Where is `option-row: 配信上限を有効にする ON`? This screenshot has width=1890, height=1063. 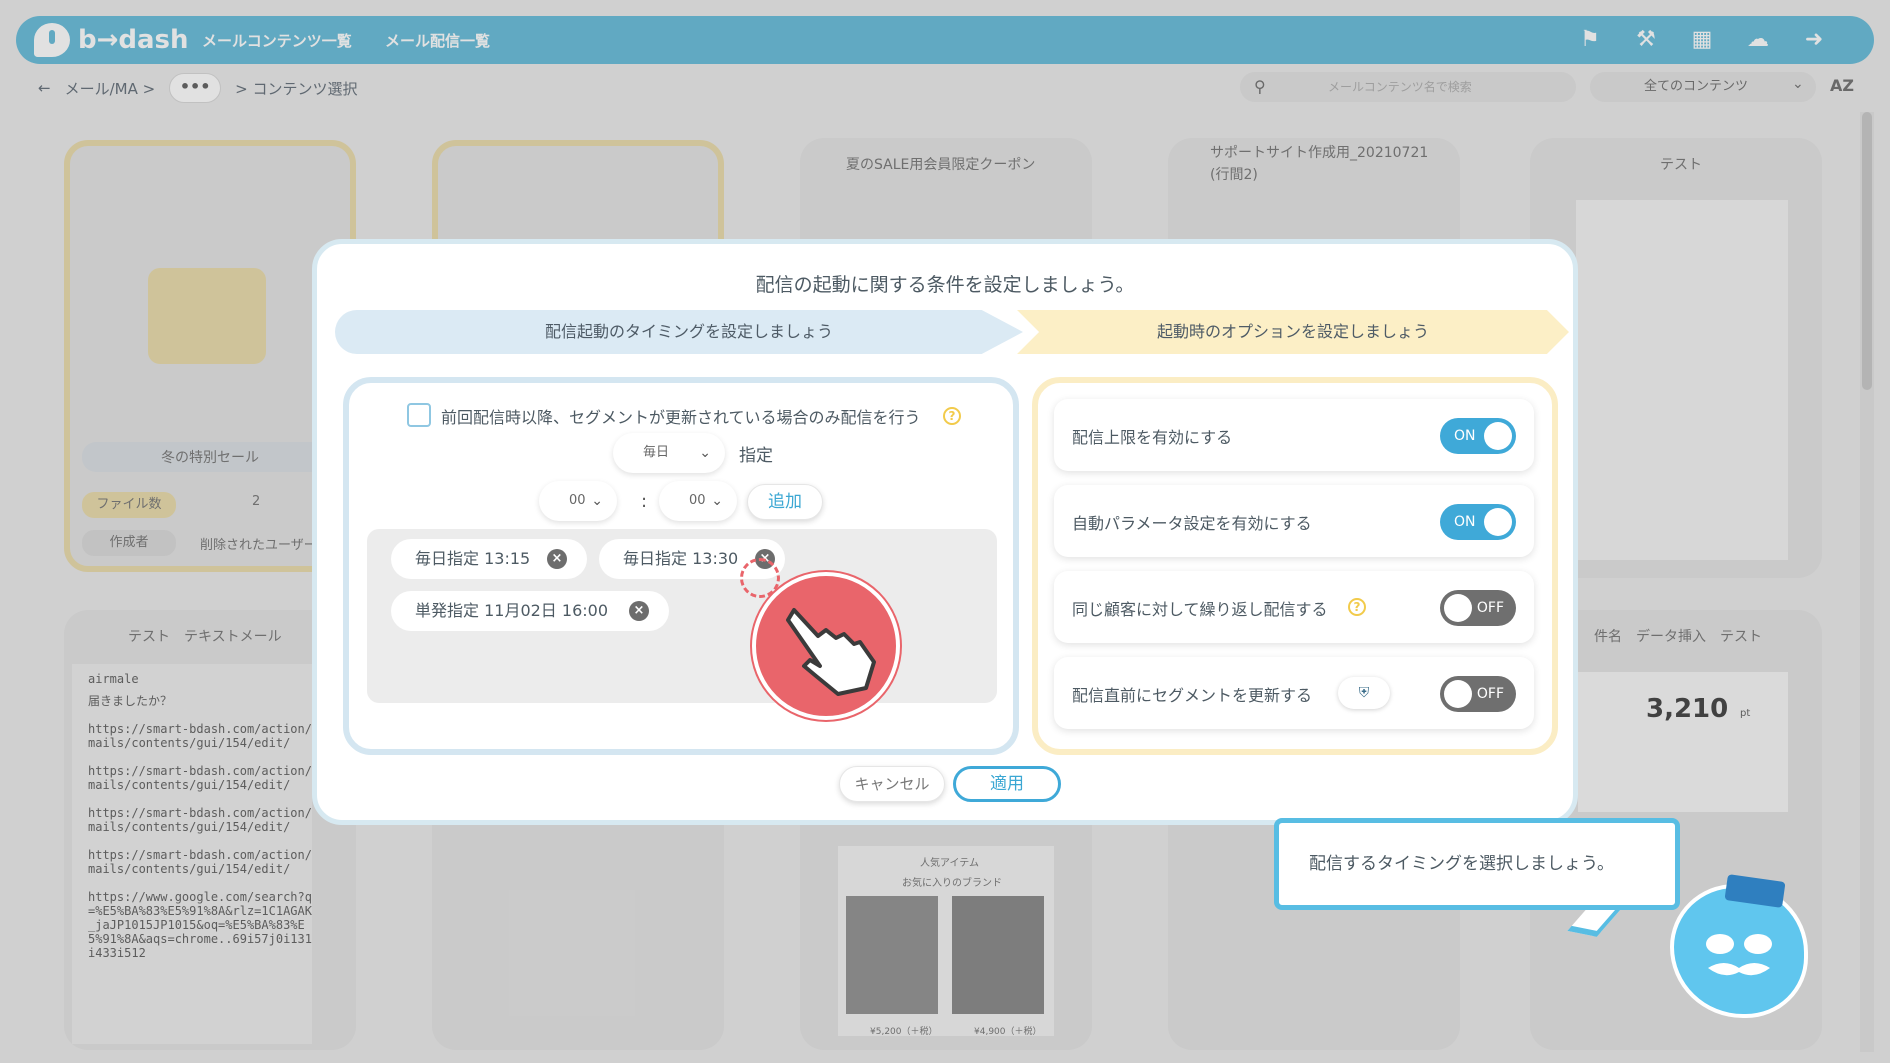 option-row: 配信上限を有効にする ON is located at coordinates (1294, 435).